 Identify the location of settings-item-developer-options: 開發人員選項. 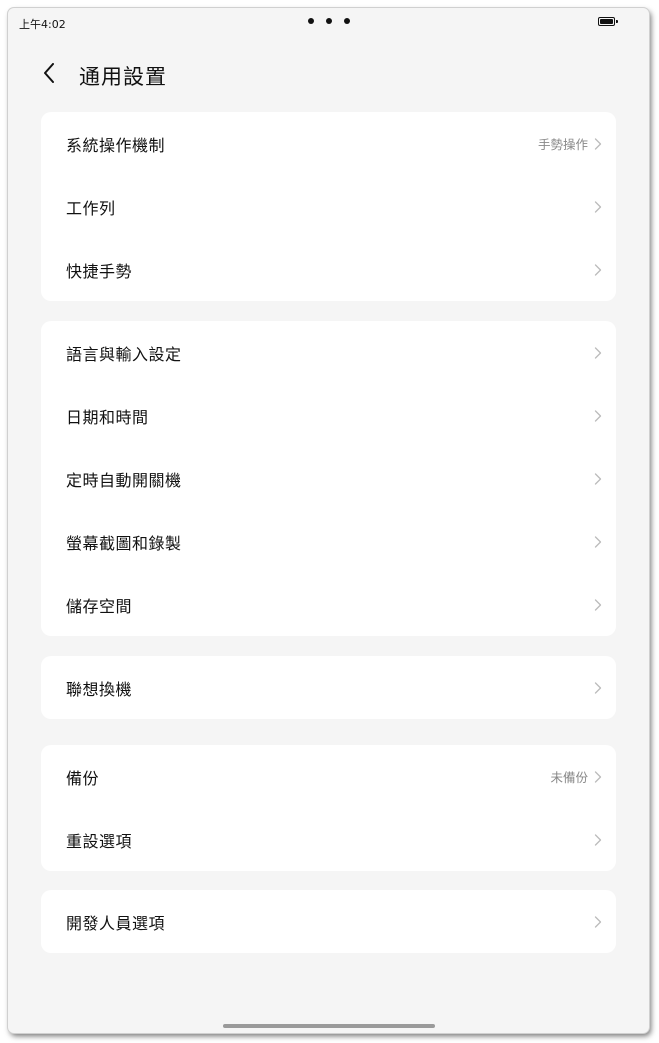
(328, 921).